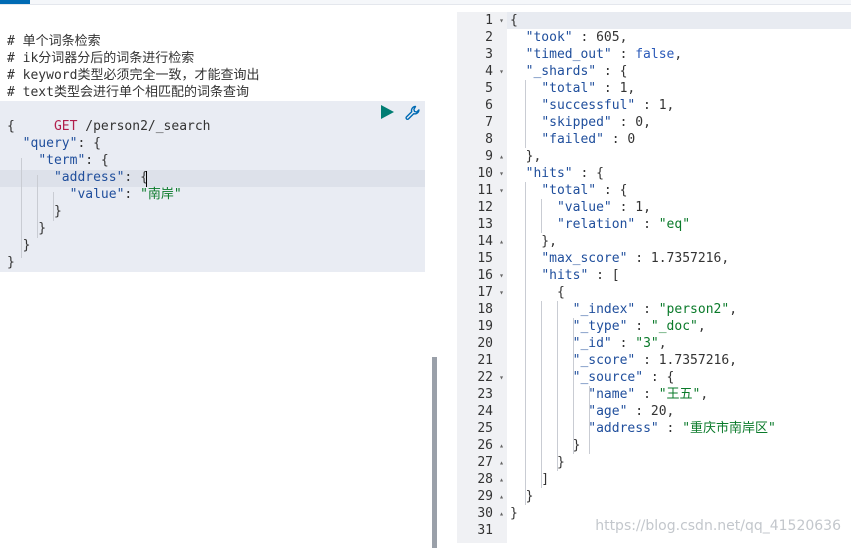 This screenshot has width=851, height=548. I want to click on line-number-label: 17, so click(485, 292).